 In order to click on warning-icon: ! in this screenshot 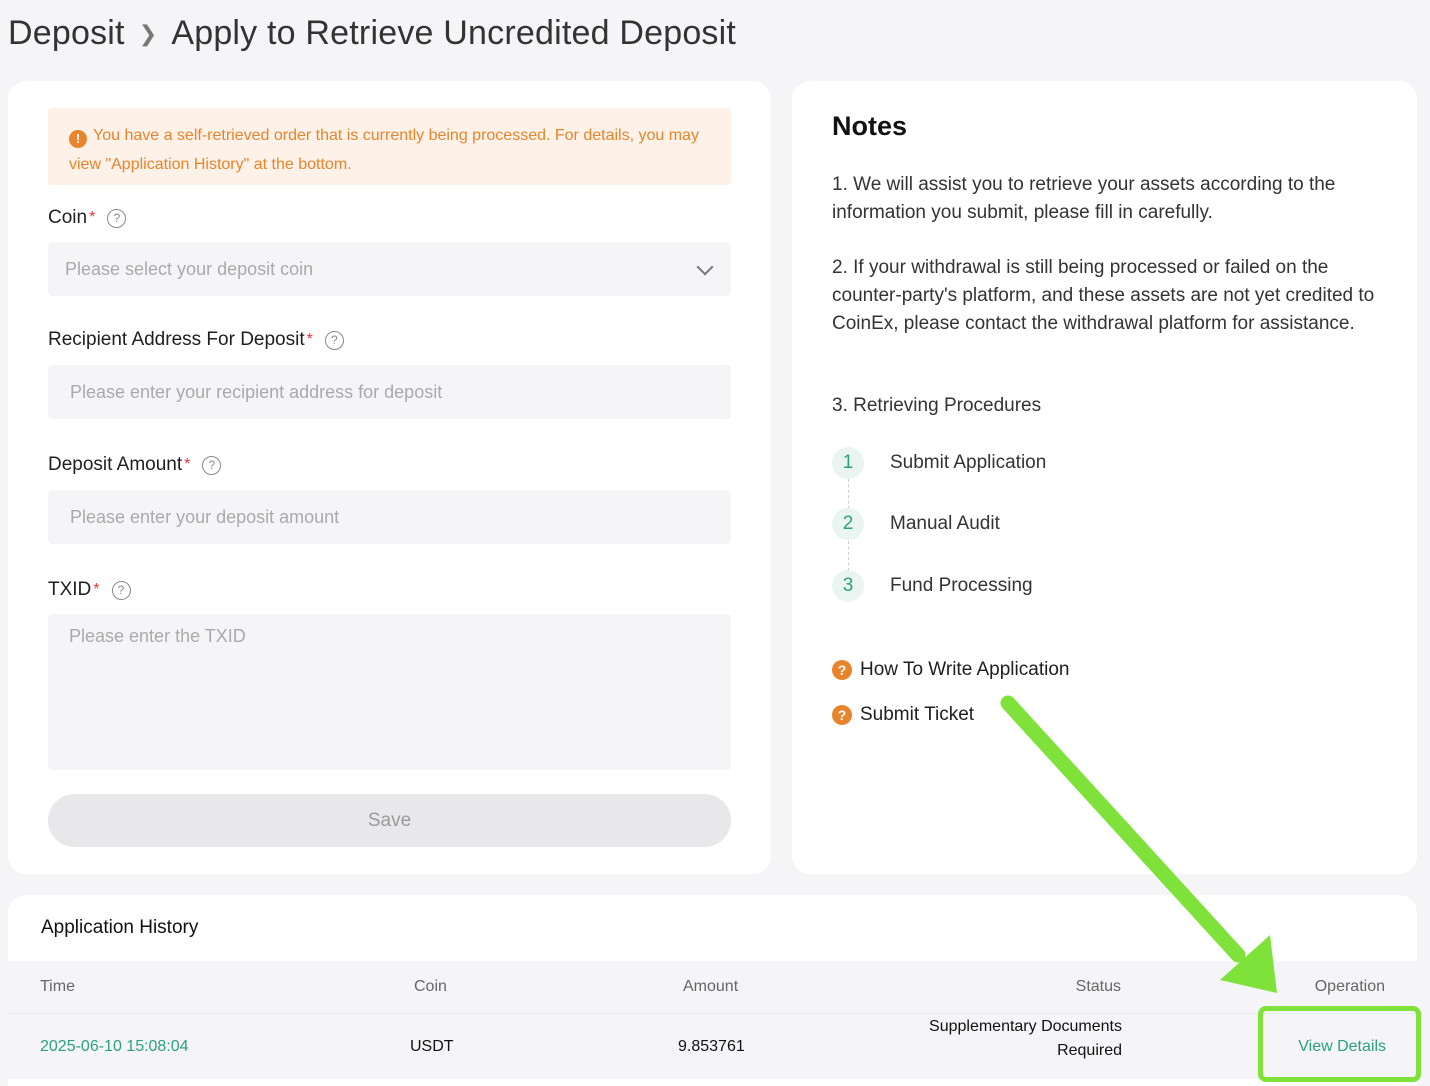, I will do `click(78, 139)`.